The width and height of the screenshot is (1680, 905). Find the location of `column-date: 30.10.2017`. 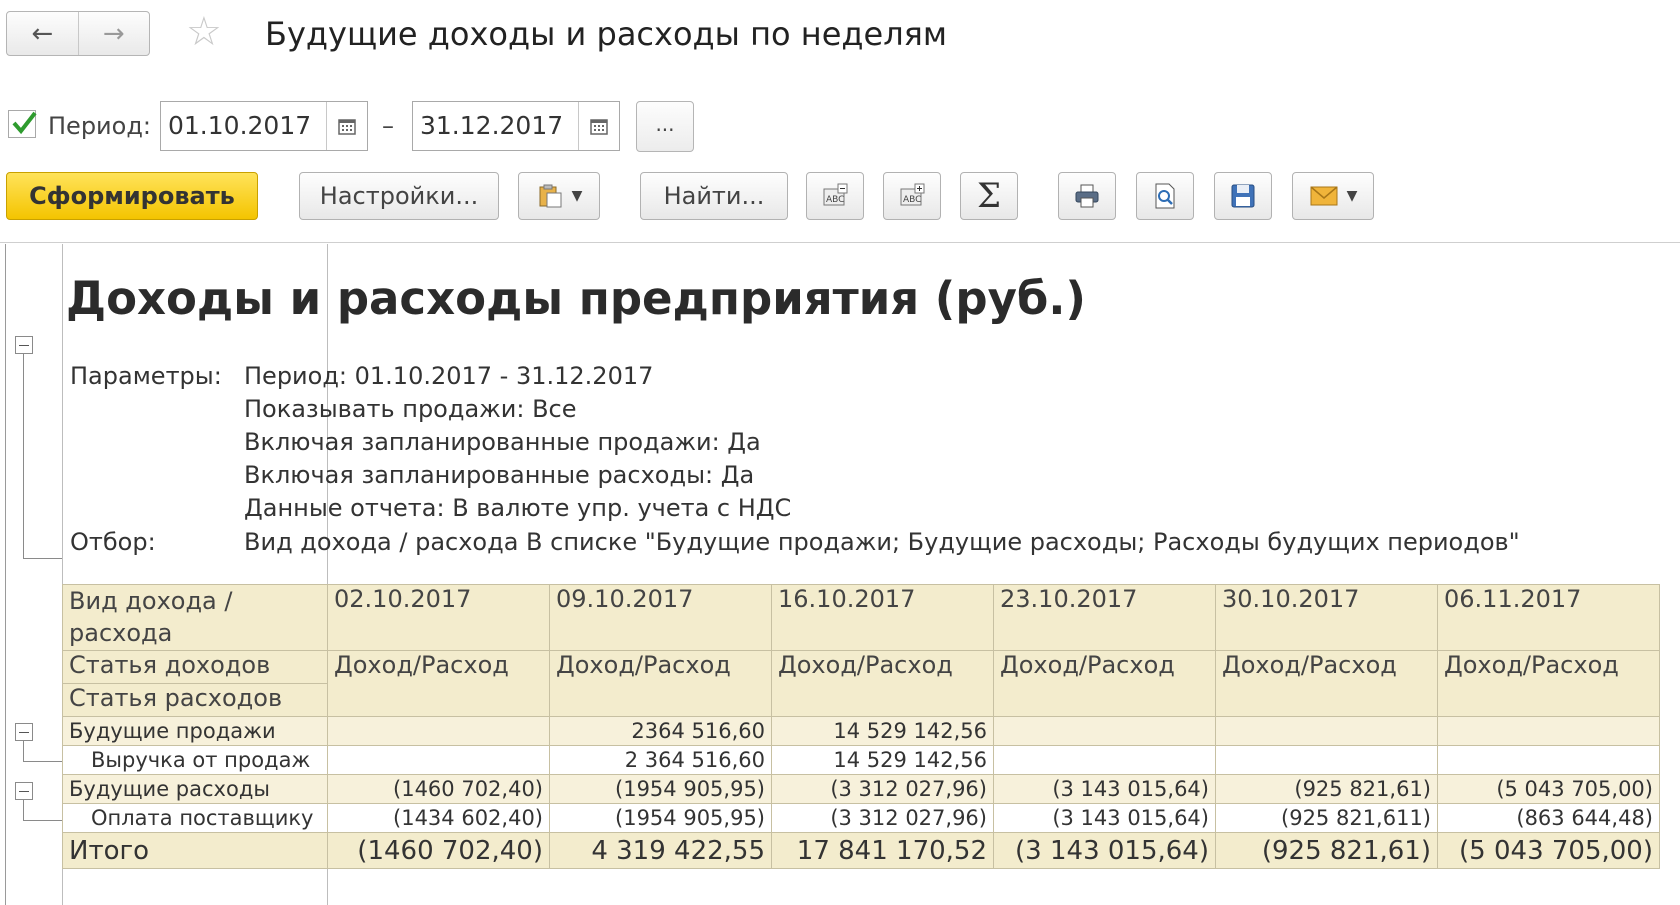

column-date: 30.10.2017 is located at coordinates (1326, 617).